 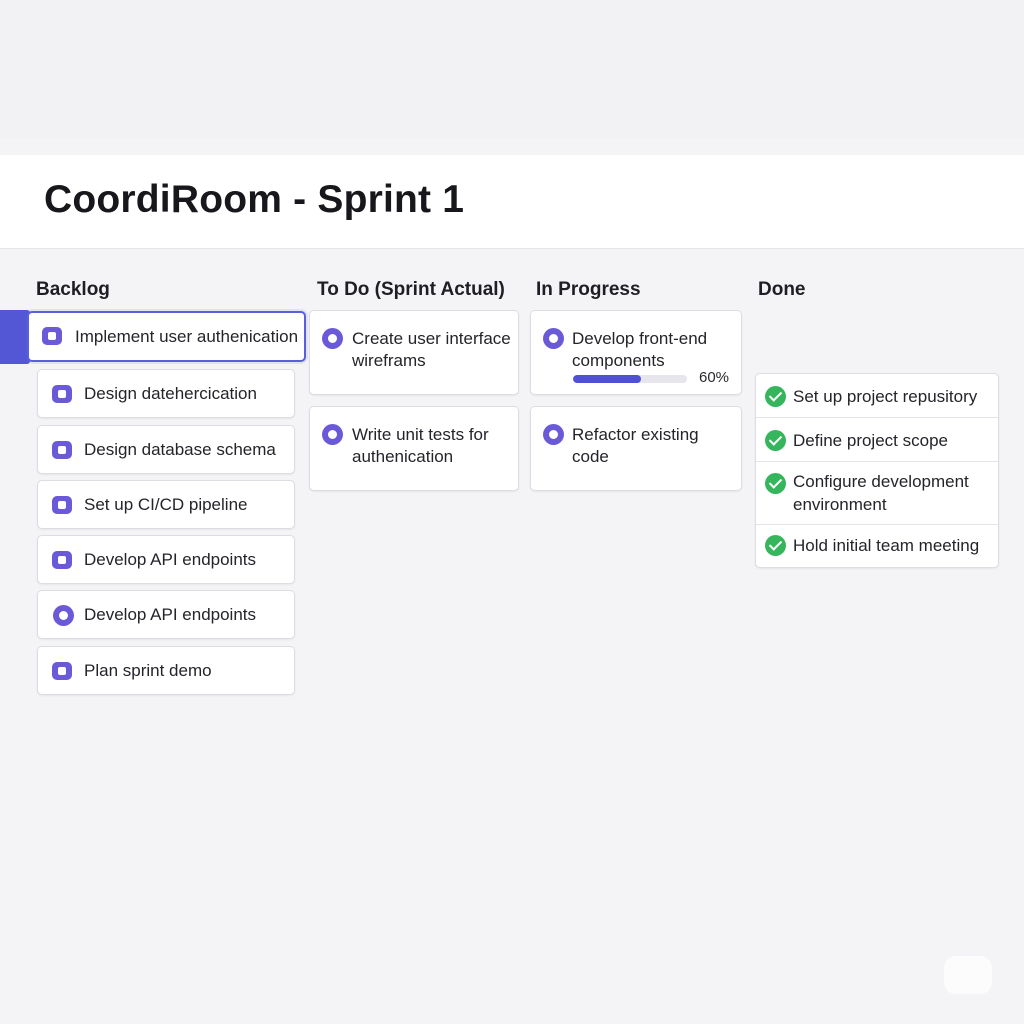 I want to click on page-title: CoordiRoom - Sprint 1, so click(x=254, y=199).